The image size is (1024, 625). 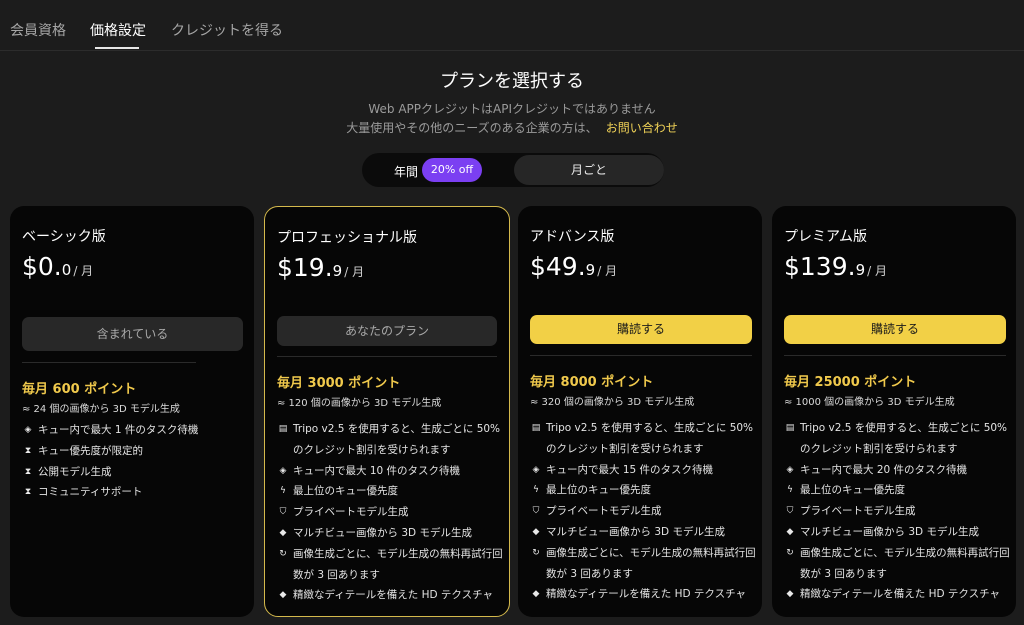 I want to click on plan-price: $0.0/ 月, so click(x=57, y=266).